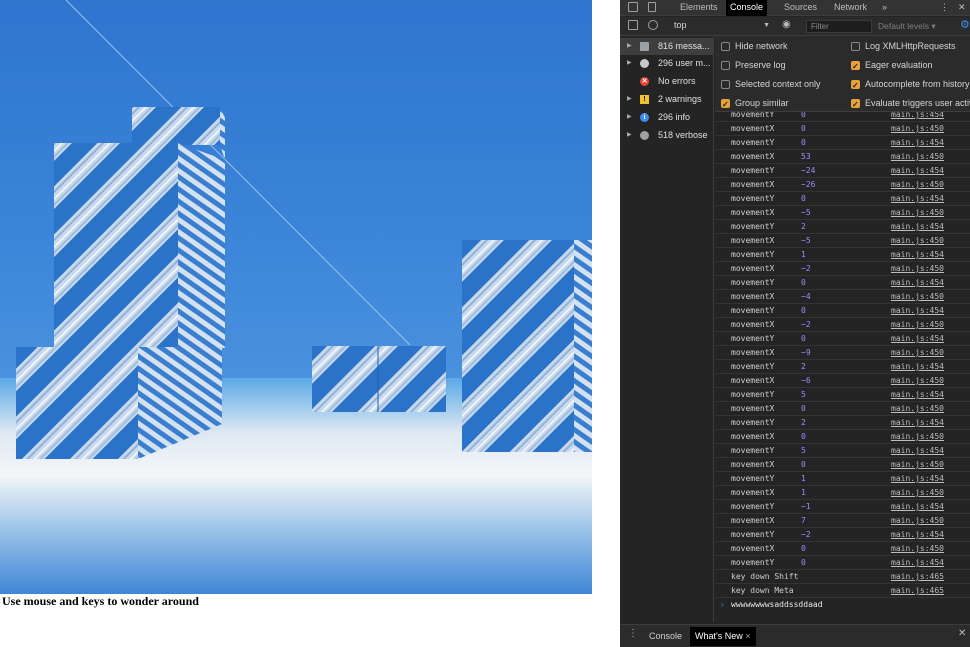 The image size is (970, 647). Describe the element at coordinates (633, 633) in the screenshot. I see `drawer-menu-icon: ⋮` at that location.